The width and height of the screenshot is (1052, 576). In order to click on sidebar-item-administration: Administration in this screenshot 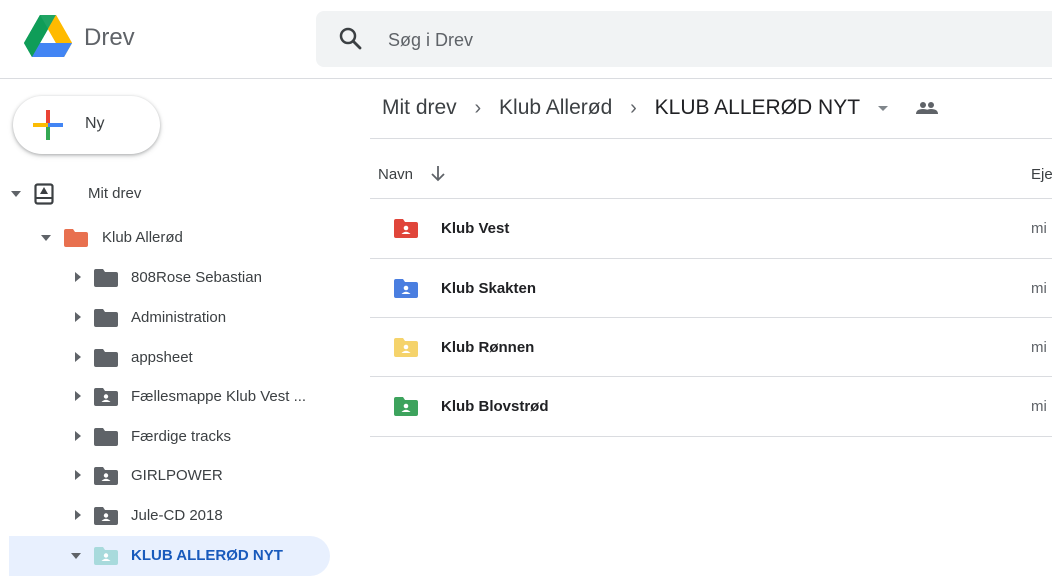, I will do `click(165, 318)`.